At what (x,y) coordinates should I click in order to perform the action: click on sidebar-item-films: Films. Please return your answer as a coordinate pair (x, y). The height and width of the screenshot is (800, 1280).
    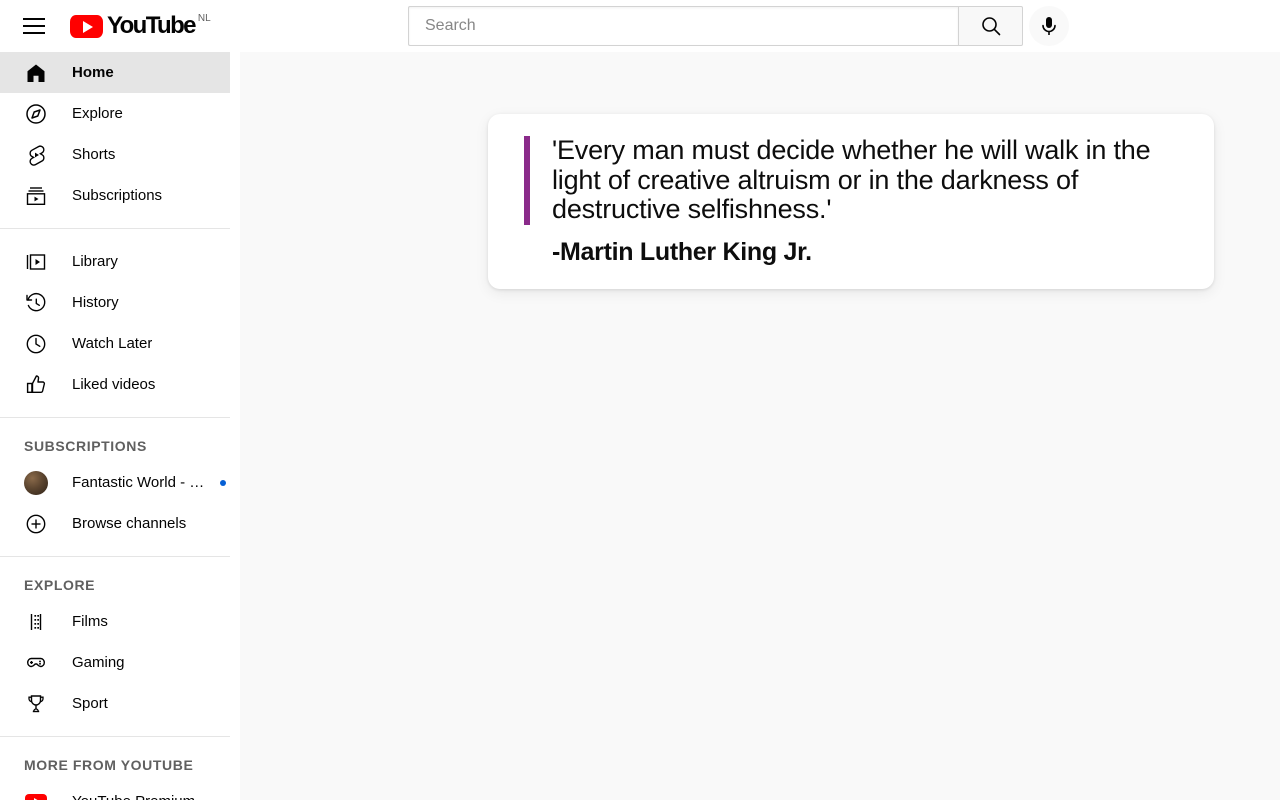
    Looking at the image, I should click on (115, 621).